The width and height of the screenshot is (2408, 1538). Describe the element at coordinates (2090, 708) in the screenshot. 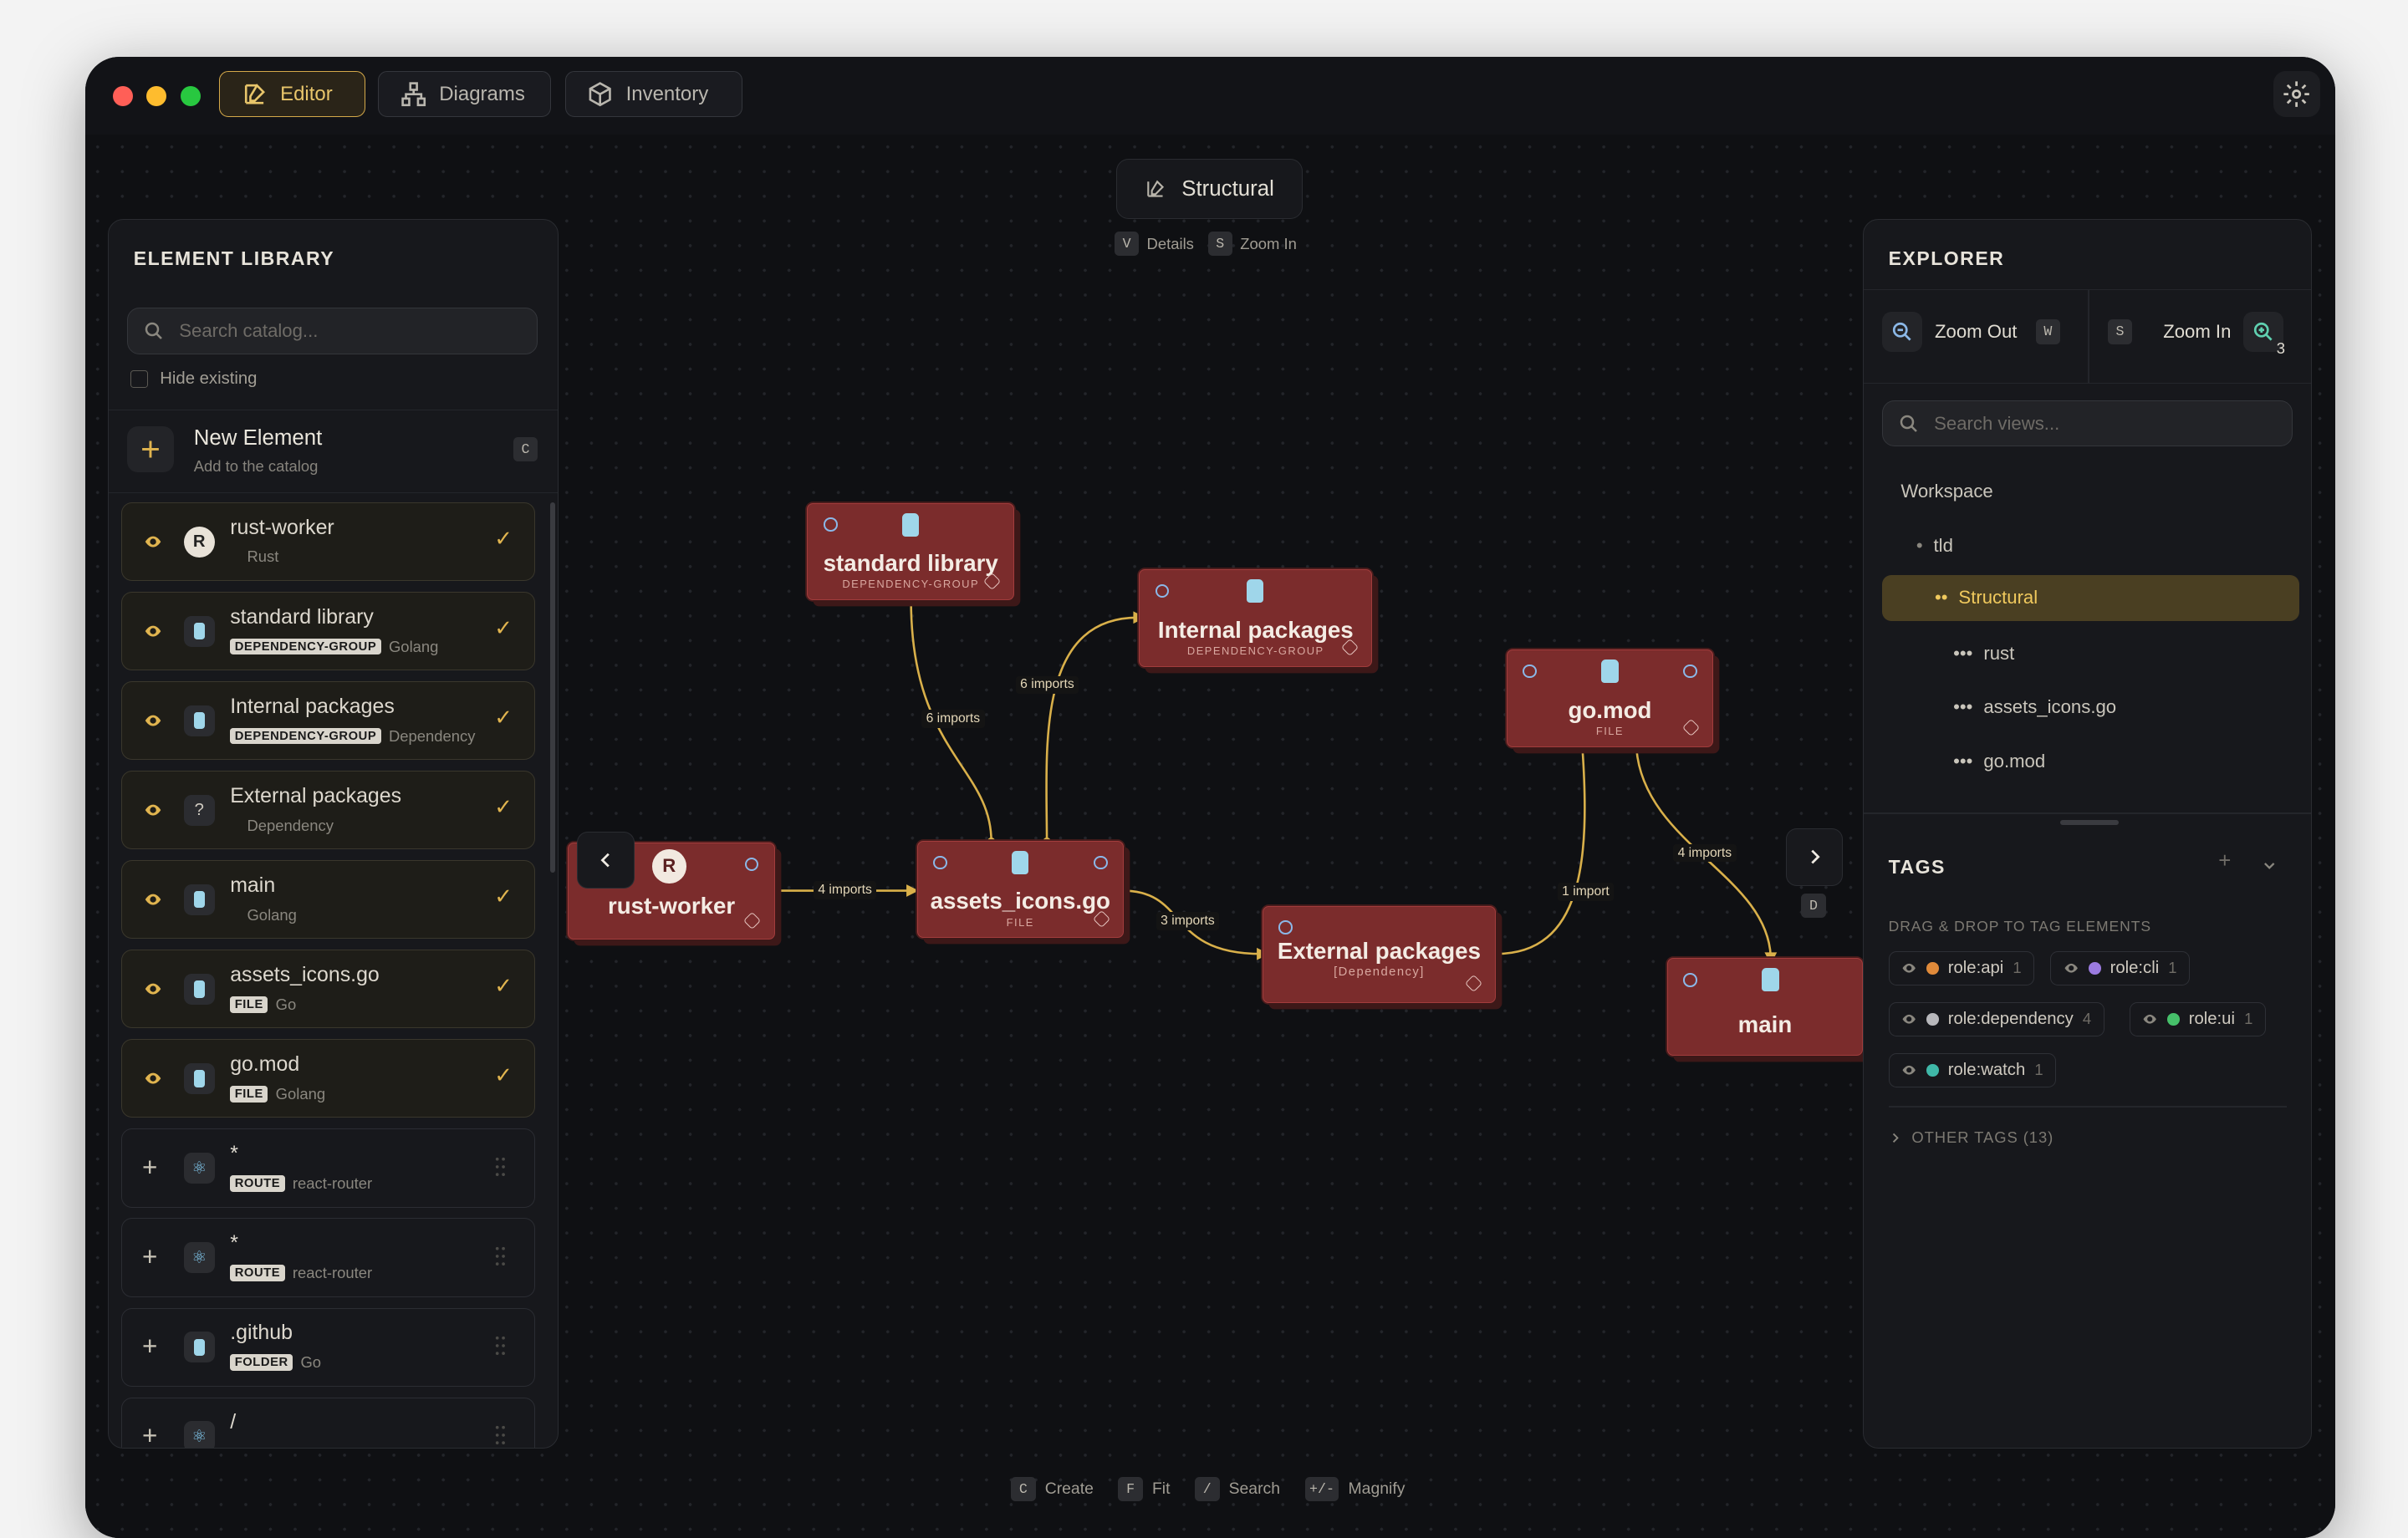

I see `tree-item-assets-icons: ••• assets_icons.go` at that location.